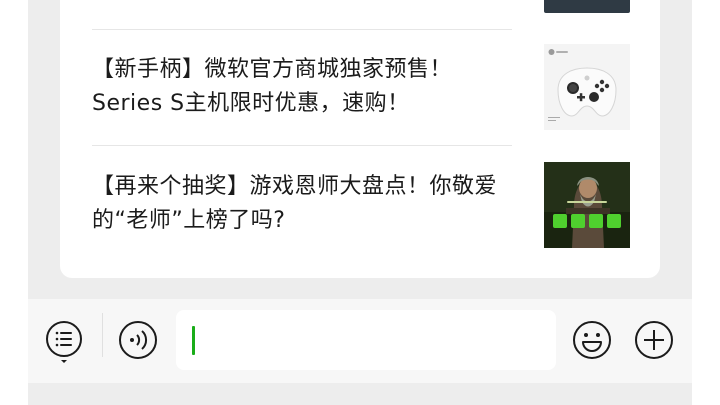 The height and width of the screenshot is (405, 720). Describe the element at coordinates (554, 120) in the screenshot. I see `thumbnail-mark` at that location.